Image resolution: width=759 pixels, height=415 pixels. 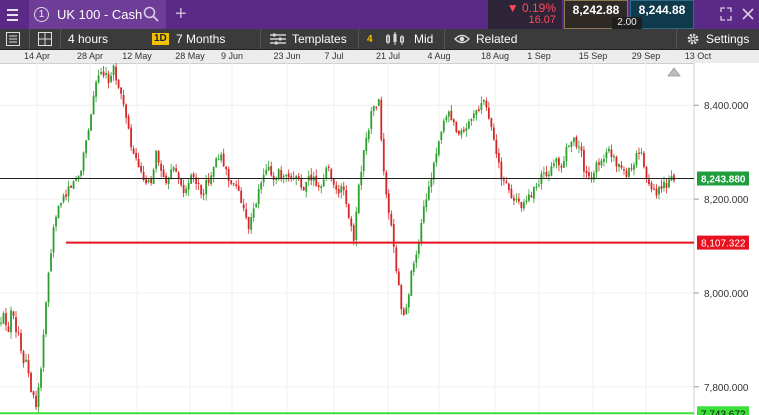 I want to click on interval-selector: 4 hours, so click(x=88, y=39).